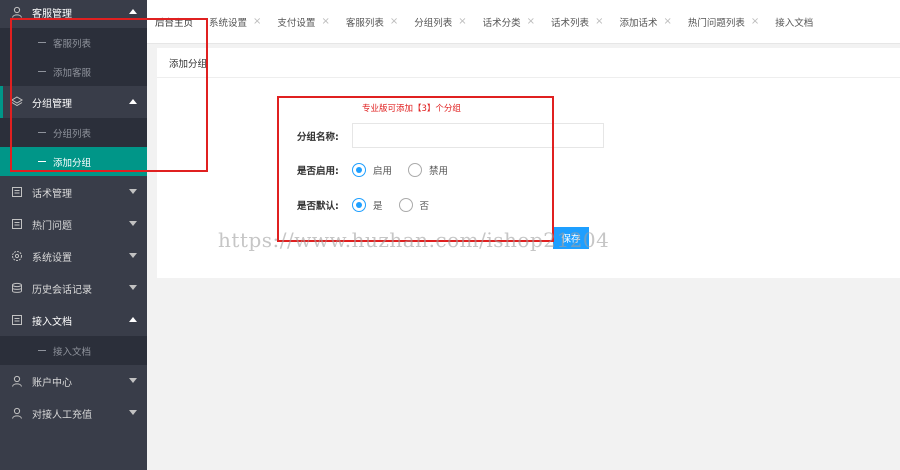  Describe the element at coordinates (73, 224) in the screenshot. I see `menu-hot-questions: 热门问题` at that location.